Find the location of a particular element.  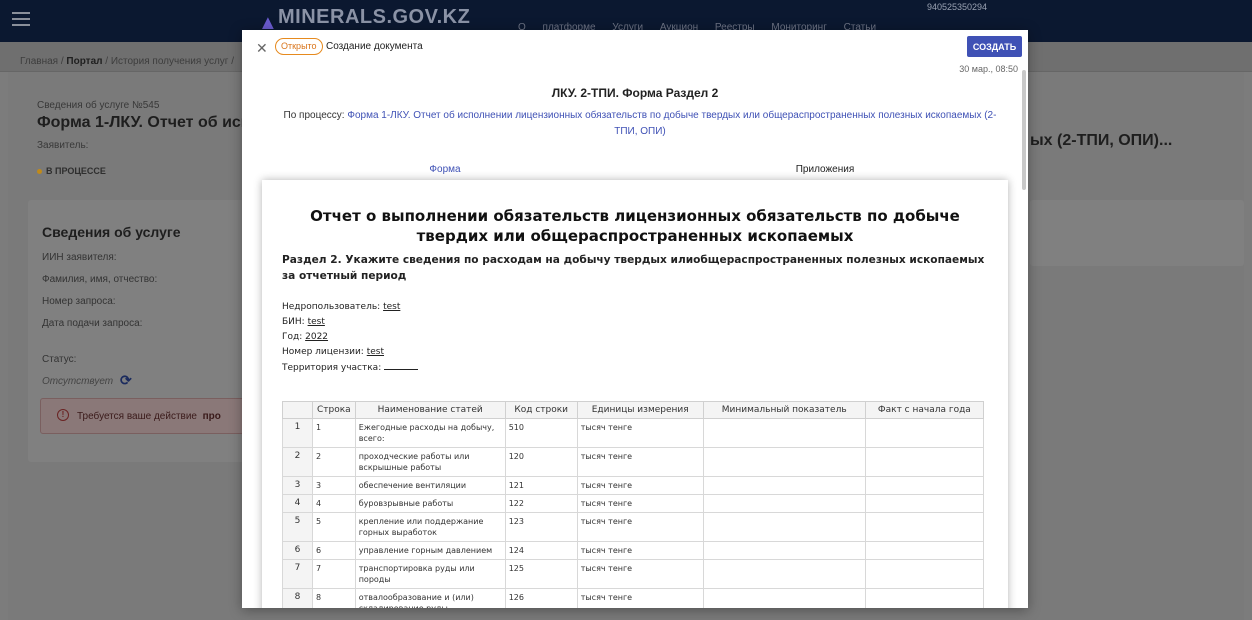

refresh-icon: ⟳ is located at coordinates (126, 380).